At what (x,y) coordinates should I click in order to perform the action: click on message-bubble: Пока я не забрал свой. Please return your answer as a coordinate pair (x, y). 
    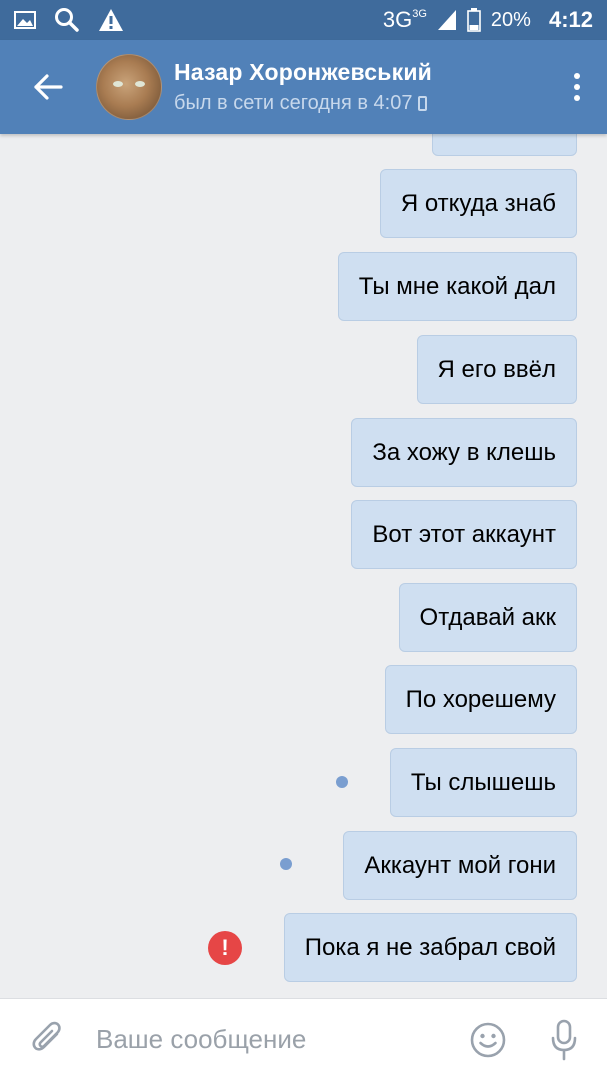
    Looking at the image, I should click on (430, 947).